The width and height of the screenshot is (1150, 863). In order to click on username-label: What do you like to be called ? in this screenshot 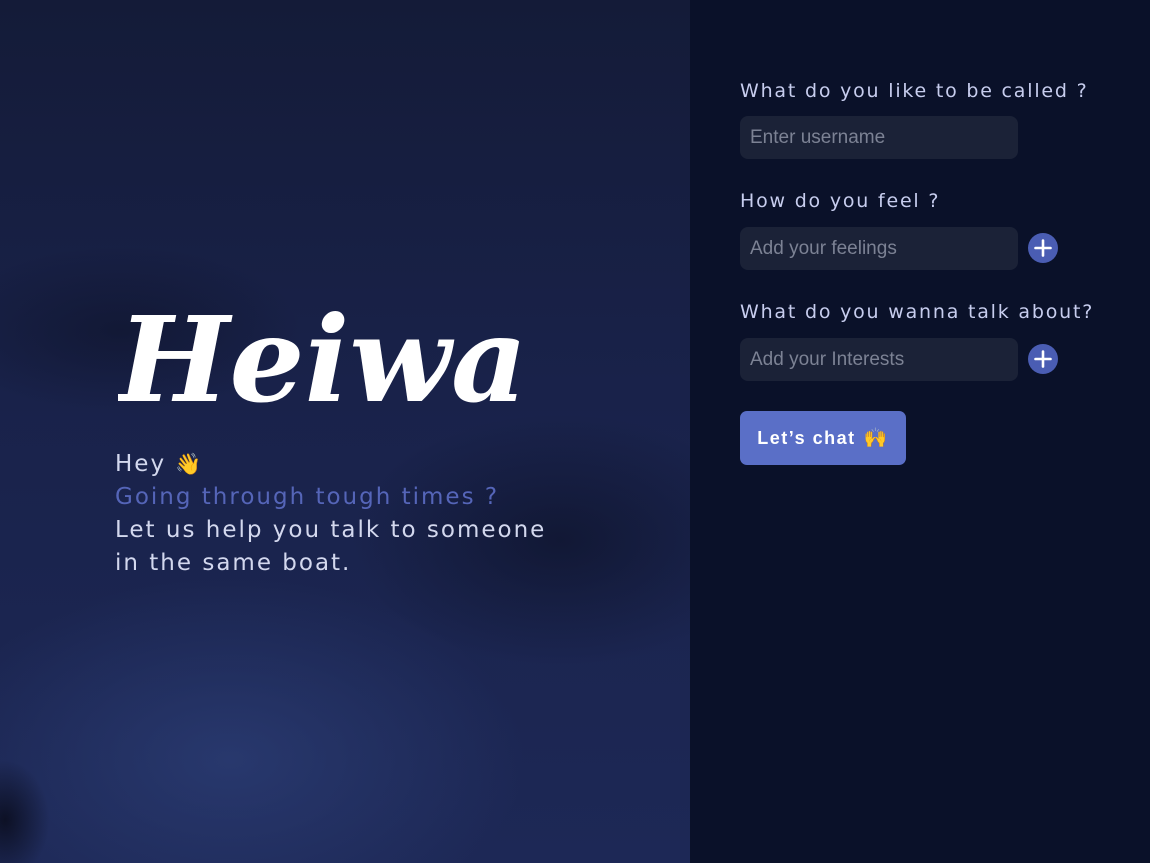, I will do `click(914, 91)`.